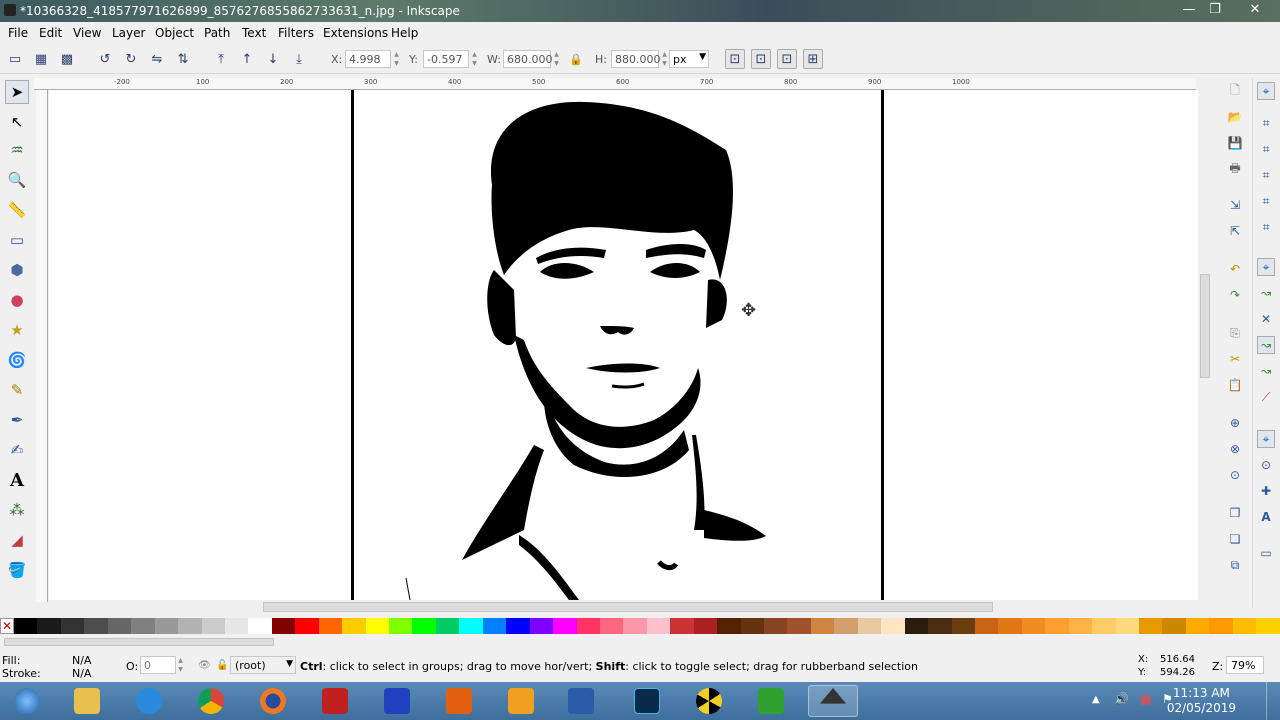  What do you see at coordinates (7, 626) in the screenshot?
I see `no-paint-swatch-icon: ✕` at bounding box center [7, 626].